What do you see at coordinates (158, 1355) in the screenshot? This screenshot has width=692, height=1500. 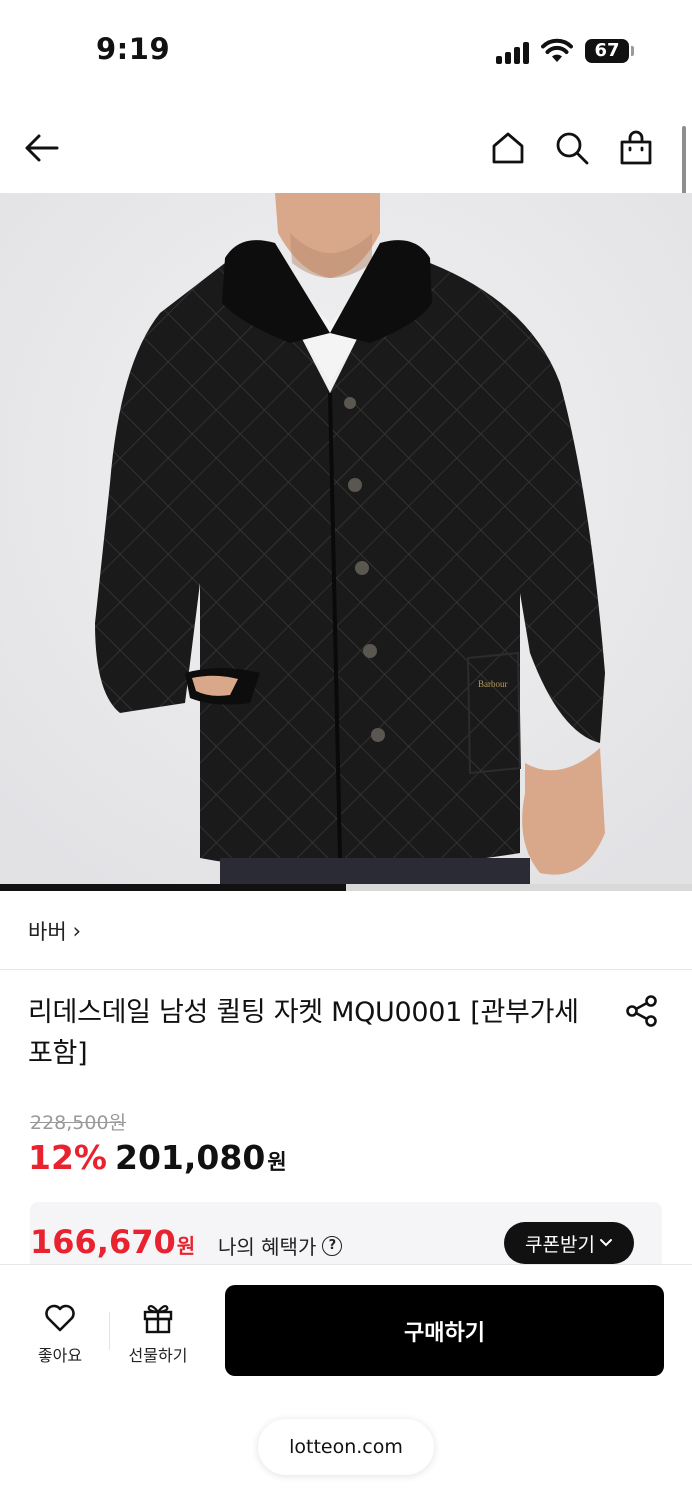 I see `gift-label: 선물하기` at bounding box center [158, 1355].